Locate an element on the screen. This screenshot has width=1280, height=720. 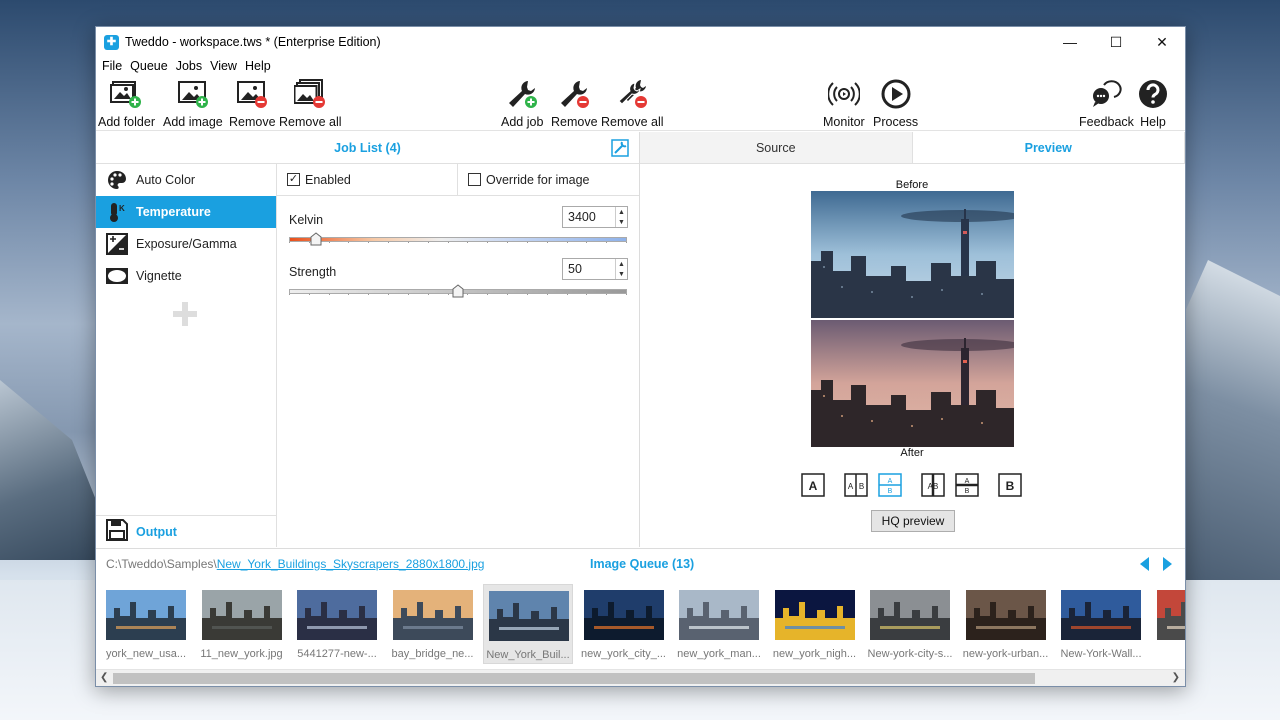
tab-source: Source is located at coordinates (776, 147).